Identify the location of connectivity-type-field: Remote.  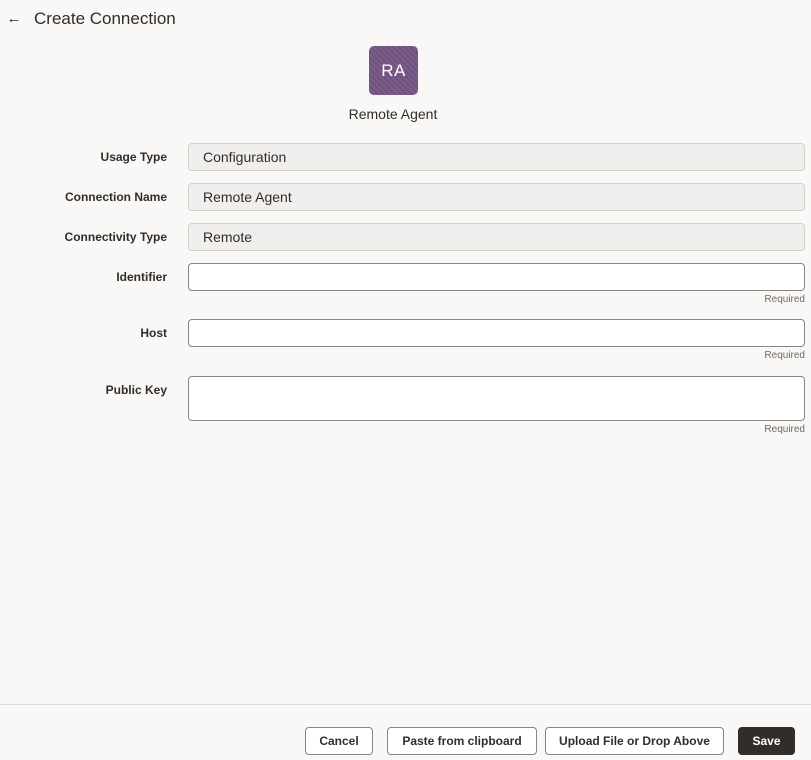
(496, 237).